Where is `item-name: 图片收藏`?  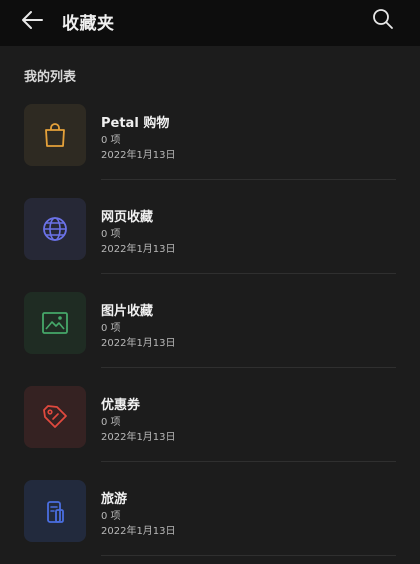
item-name: 图片收藏 is located at coordinates (127, 311).